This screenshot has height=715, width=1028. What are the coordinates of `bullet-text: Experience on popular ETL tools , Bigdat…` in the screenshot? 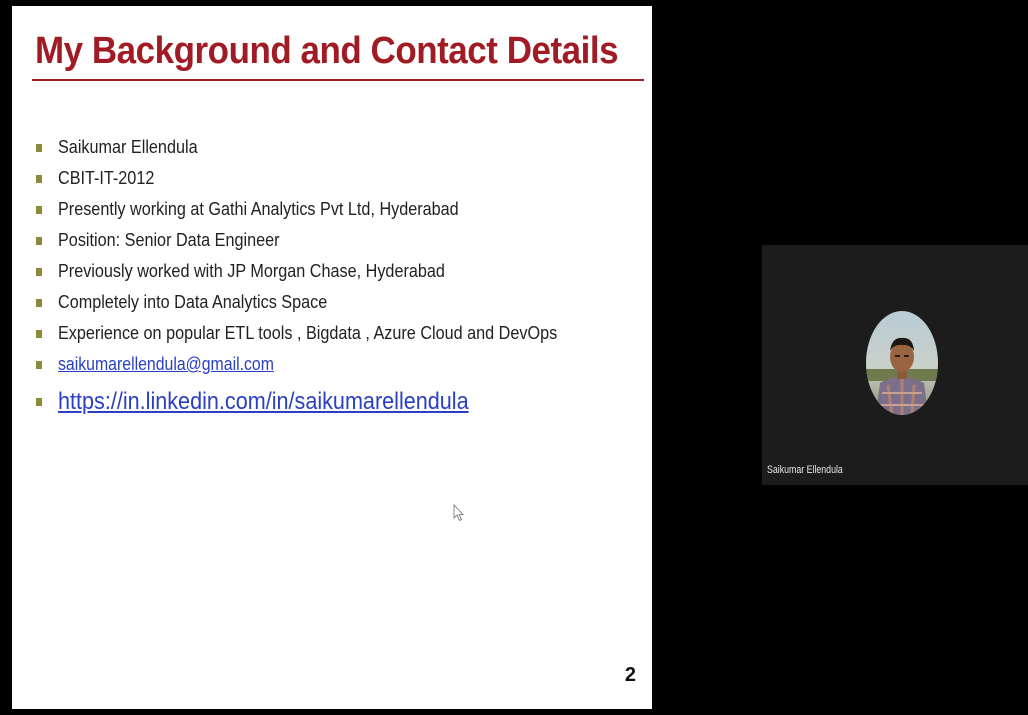 It's located at (308, 333).